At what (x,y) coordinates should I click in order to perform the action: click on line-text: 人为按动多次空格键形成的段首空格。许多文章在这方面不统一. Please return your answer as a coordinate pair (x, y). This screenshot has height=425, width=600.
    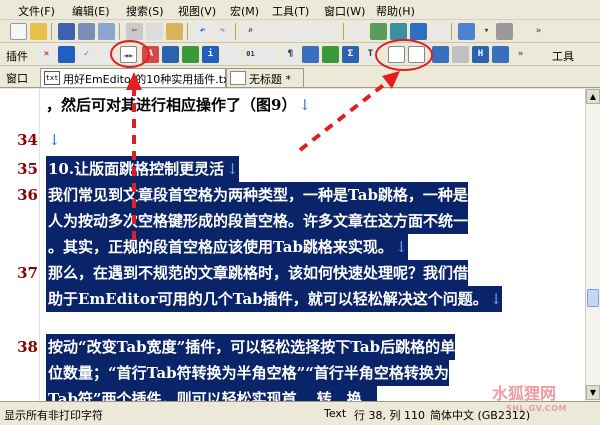
    Looking at the image, I should click on (258, 221).